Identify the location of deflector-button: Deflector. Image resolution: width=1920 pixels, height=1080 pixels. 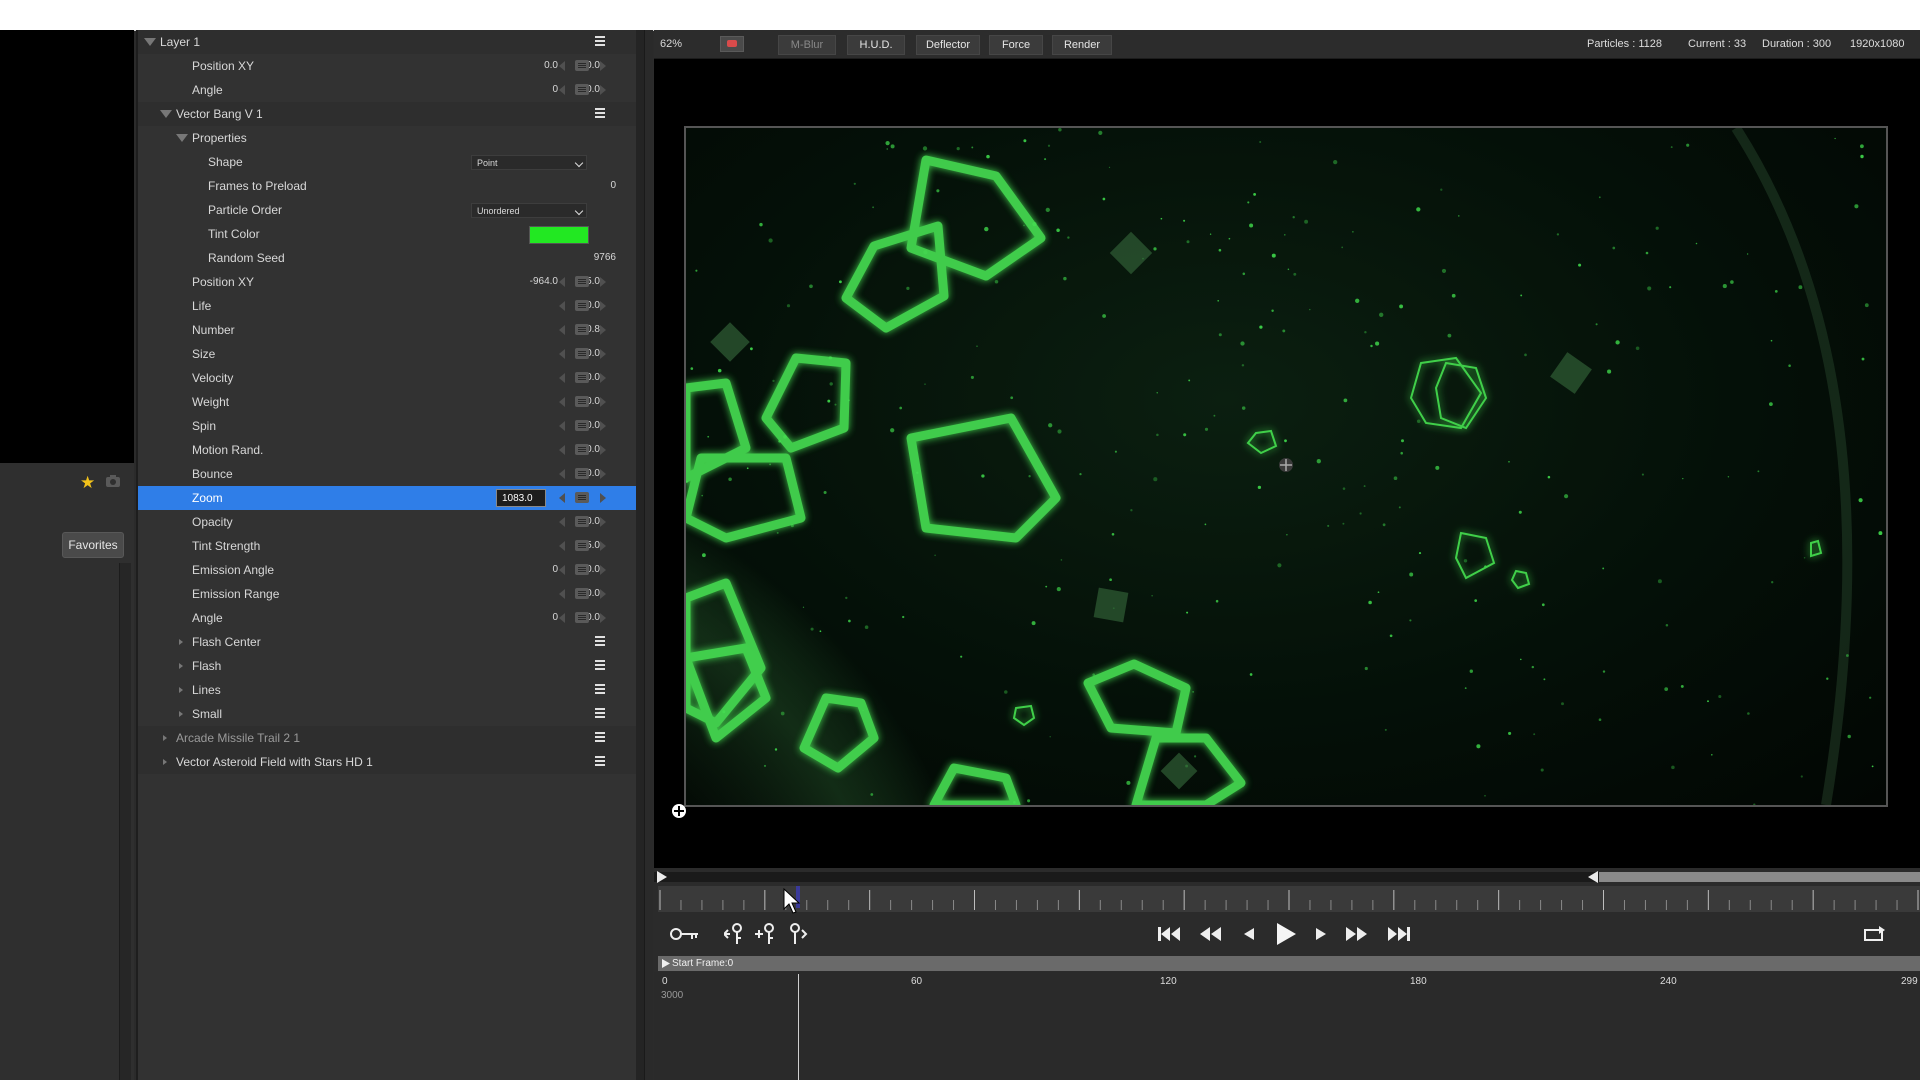
(948, 45).